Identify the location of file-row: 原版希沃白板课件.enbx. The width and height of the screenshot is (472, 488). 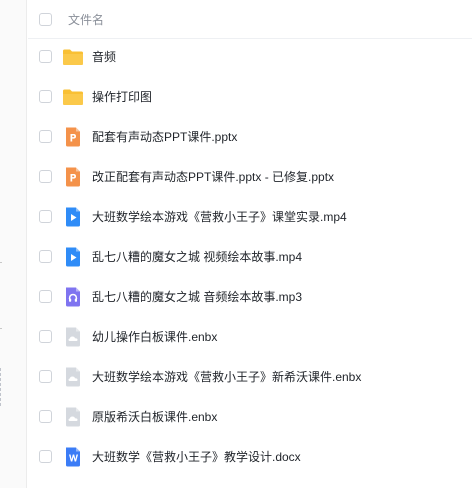
(250, 417).